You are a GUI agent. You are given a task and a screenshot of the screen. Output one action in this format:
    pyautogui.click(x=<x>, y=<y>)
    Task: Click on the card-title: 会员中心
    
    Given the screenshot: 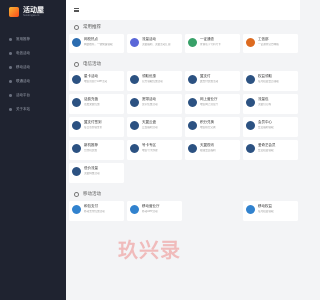 What is the action you would take?
    pyautogui.click(x=265, y=122)
    